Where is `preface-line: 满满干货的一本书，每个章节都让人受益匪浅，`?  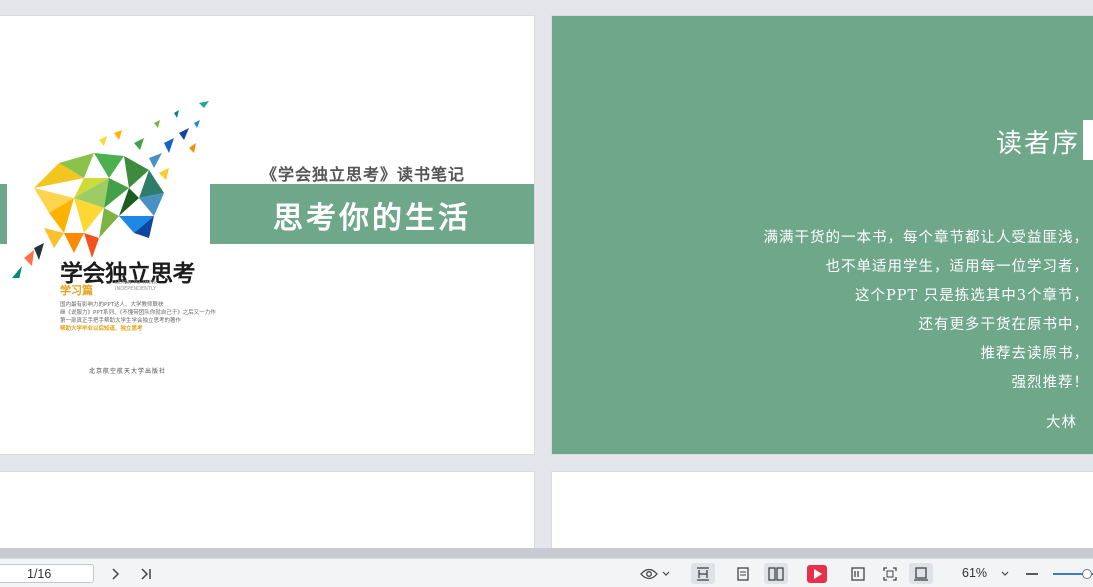
preface-line: 满满干货的一本书，每个章节都让人受益匪浅， is located at coordinates (926, 238).